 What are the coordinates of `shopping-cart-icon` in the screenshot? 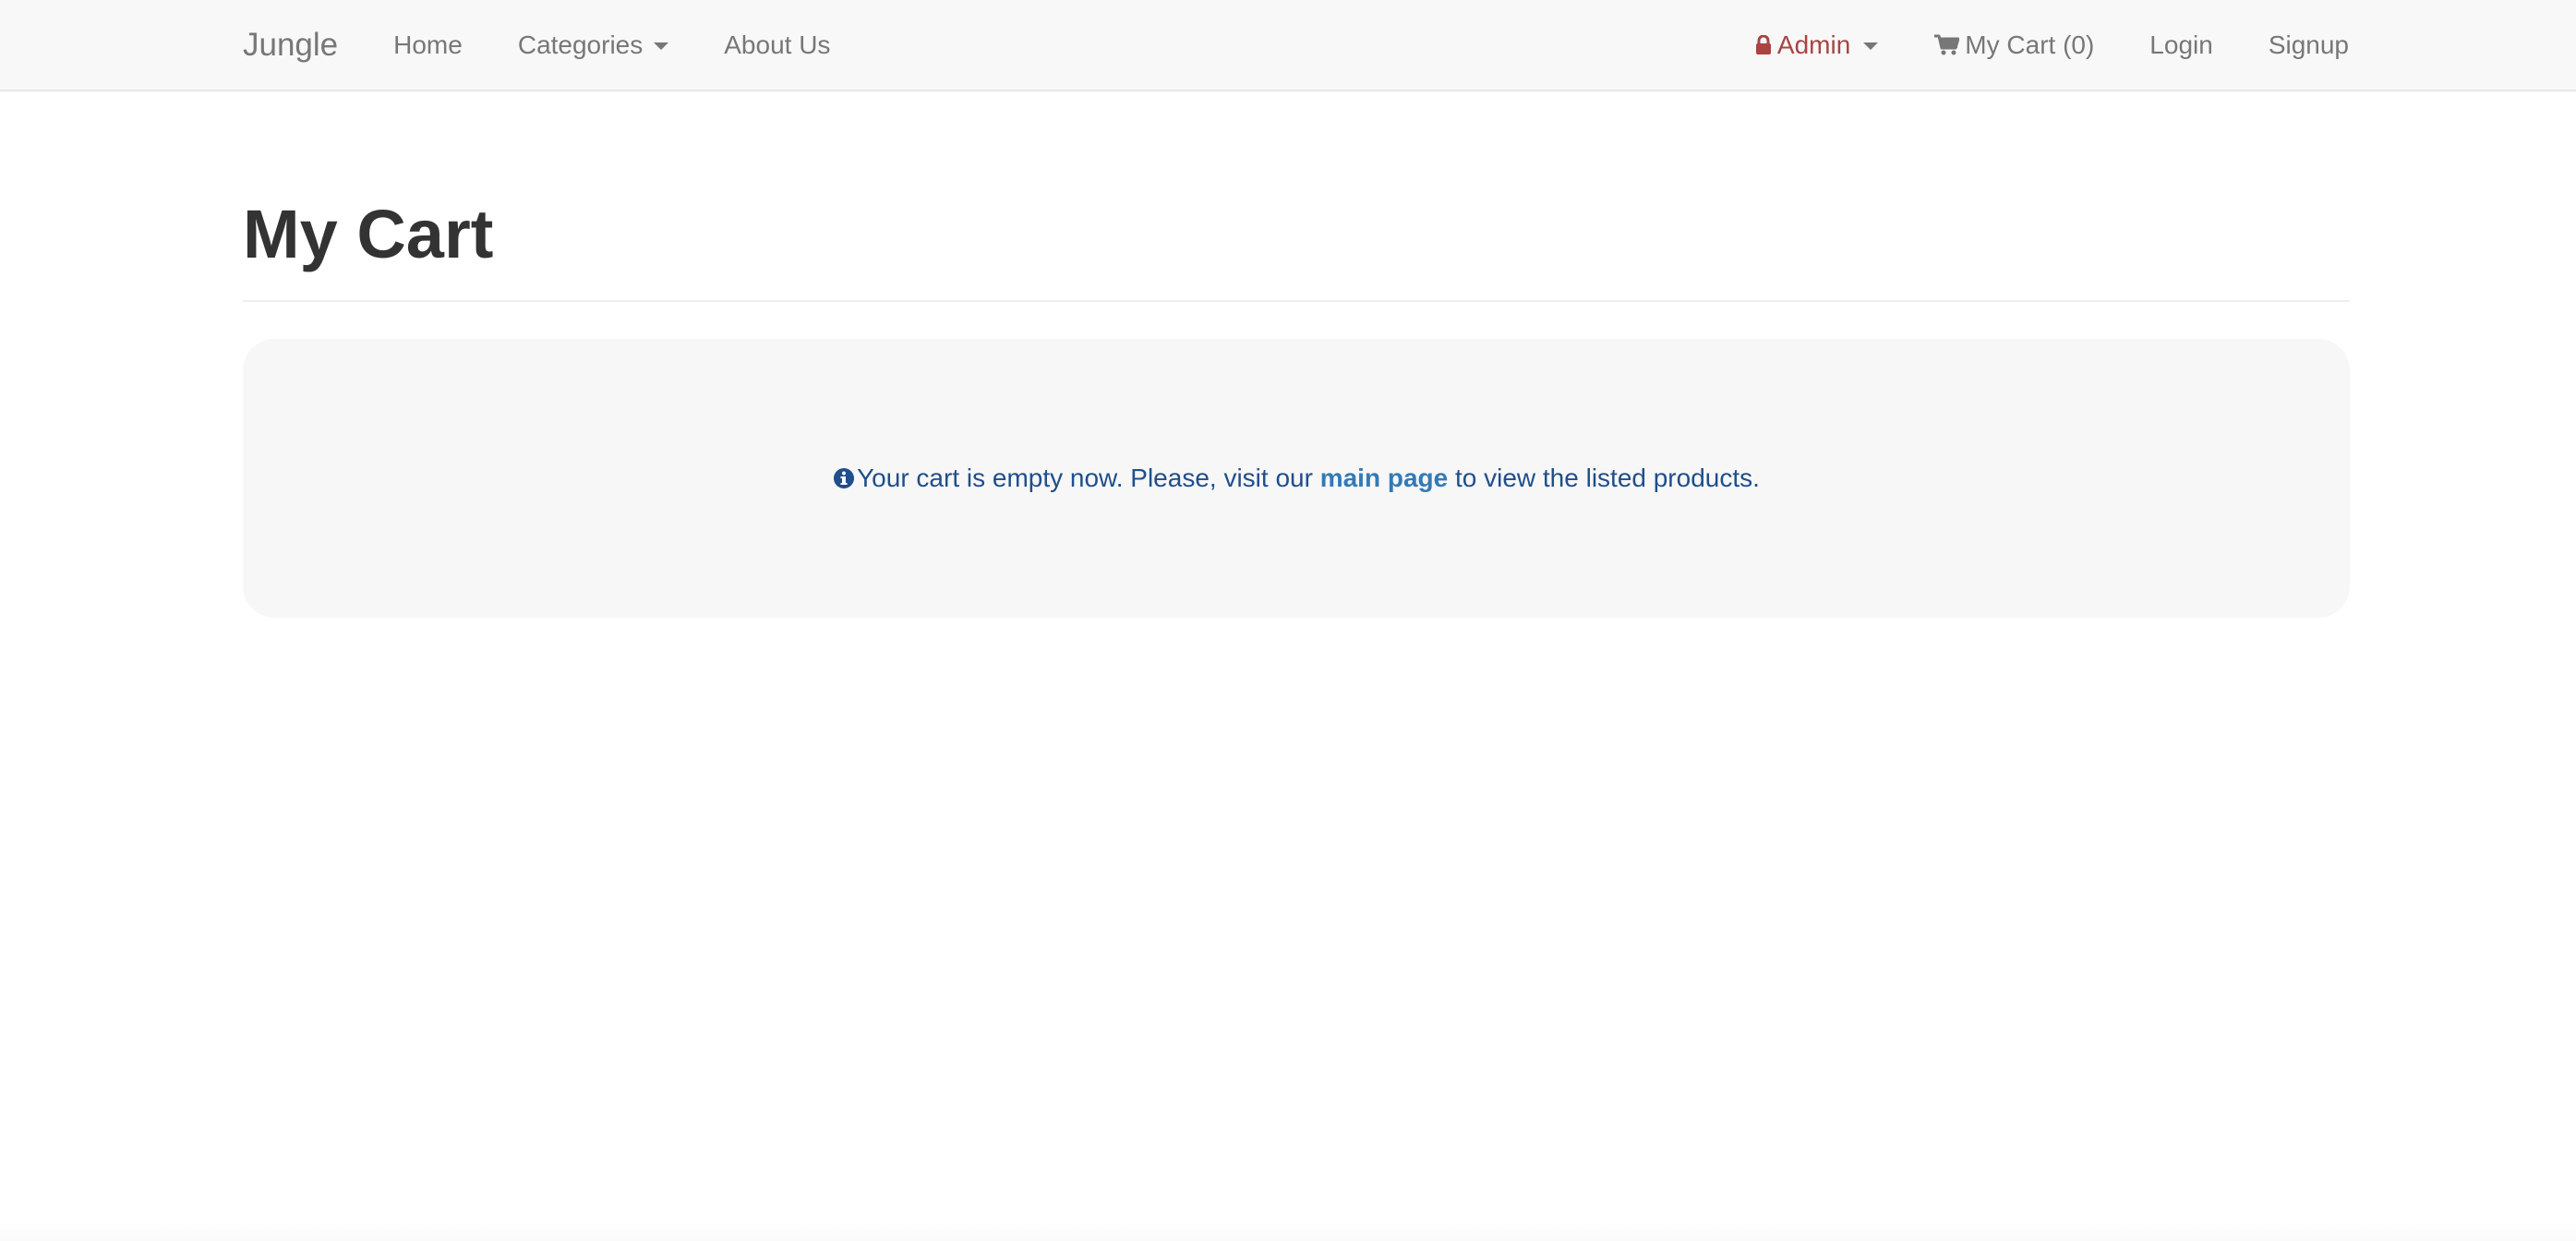 It's located at (1946, 45).